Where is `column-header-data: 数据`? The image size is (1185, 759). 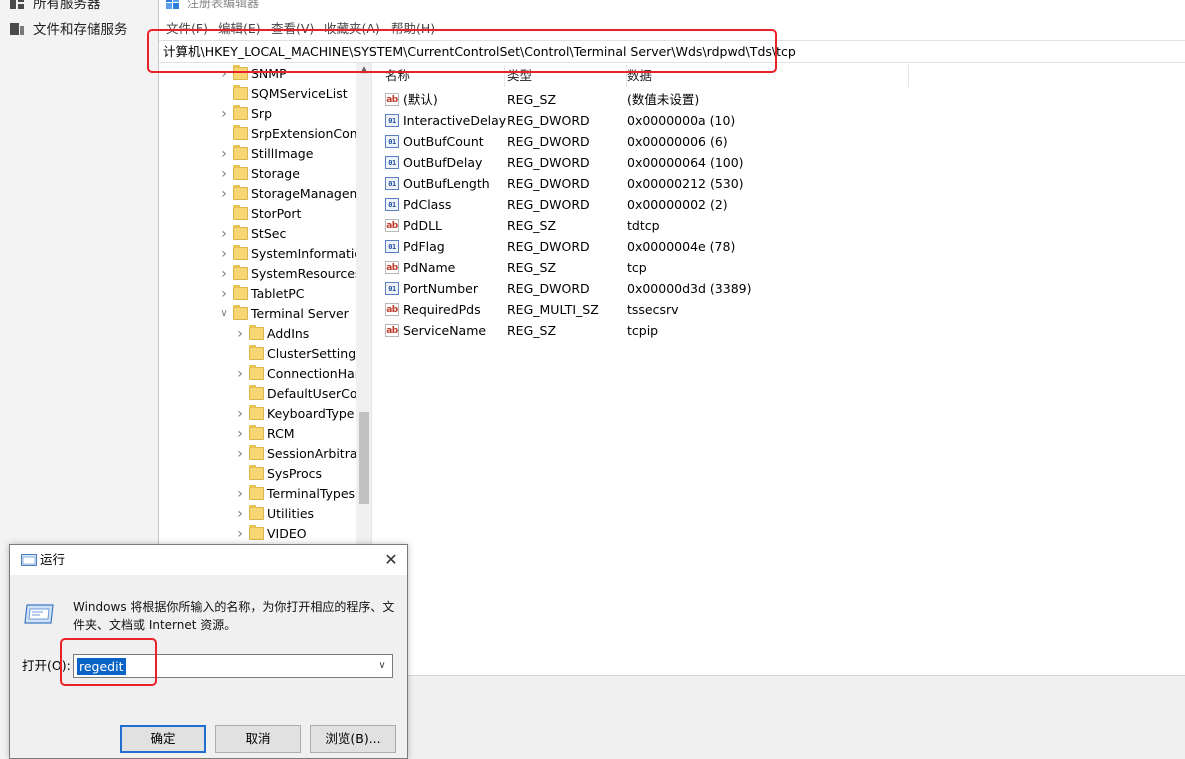
column-header-data: 数据 is located at coordinates (768, 76).